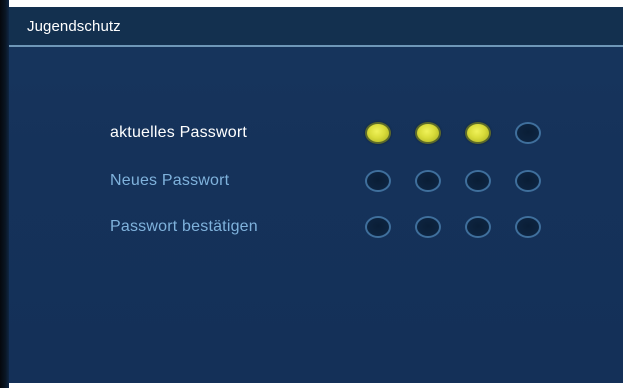  What do you see at coordinates (178, 132) in the screenshot?
I see `current-password-label: aktuelles Passwort` at bounding box center [178, 132].